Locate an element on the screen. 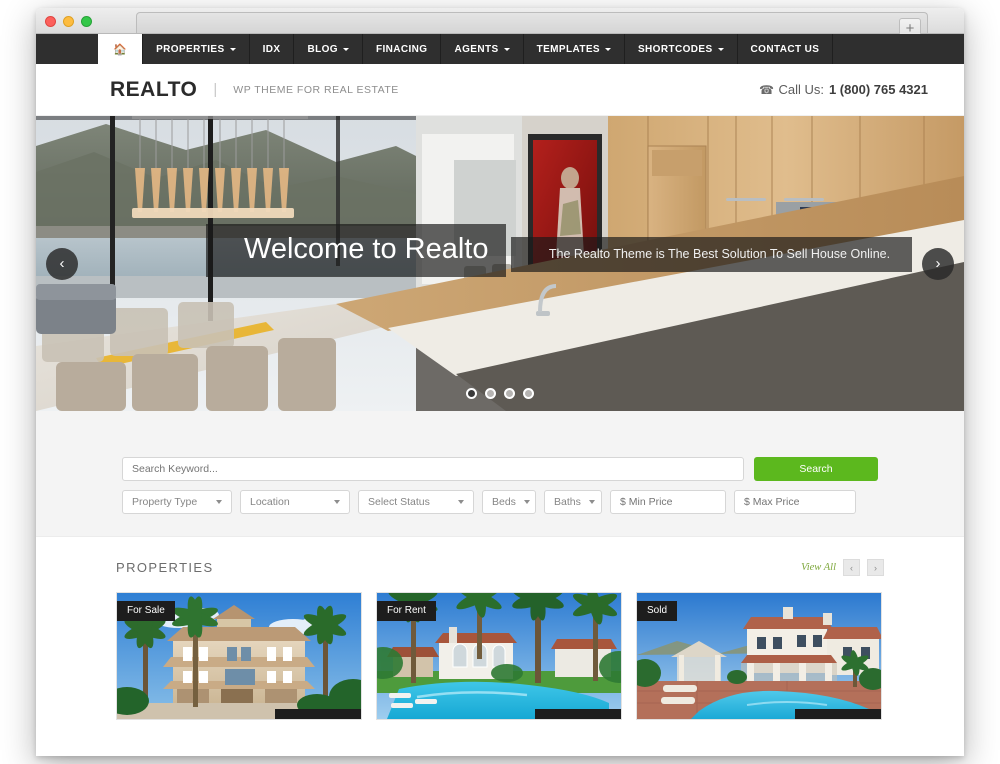  property-card: Sold is located at coordinates (759, 656).